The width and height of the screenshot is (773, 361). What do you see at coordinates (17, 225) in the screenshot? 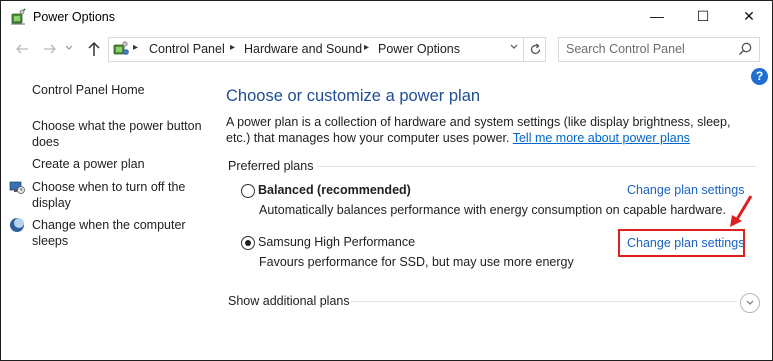
I see `sleep-moon-icon` at bounding box center [17, 225].